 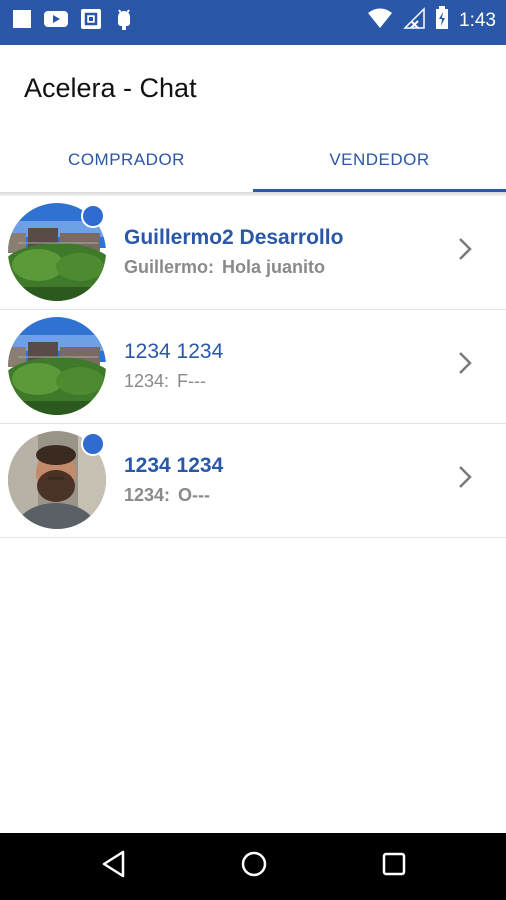 I want to click on tab-vendedor: VENDEDOR, so click(x=379, y=161).